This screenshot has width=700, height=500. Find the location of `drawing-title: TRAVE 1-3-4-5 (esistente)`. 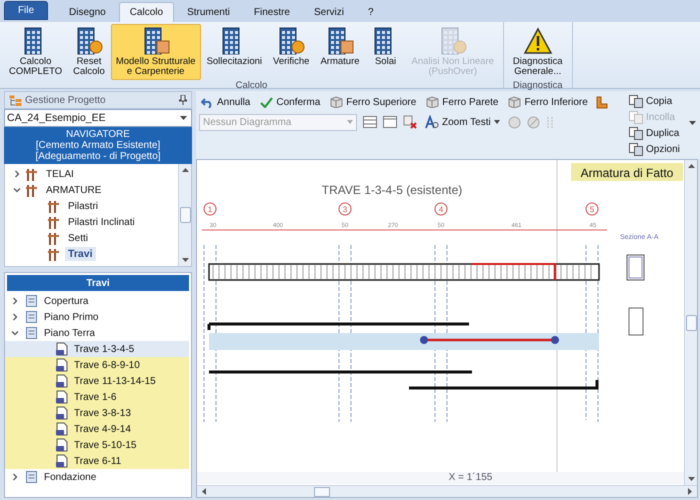

drawing-title: TRAVE 1-3-4-5 (esistente) is located at coordinates (392, 190).